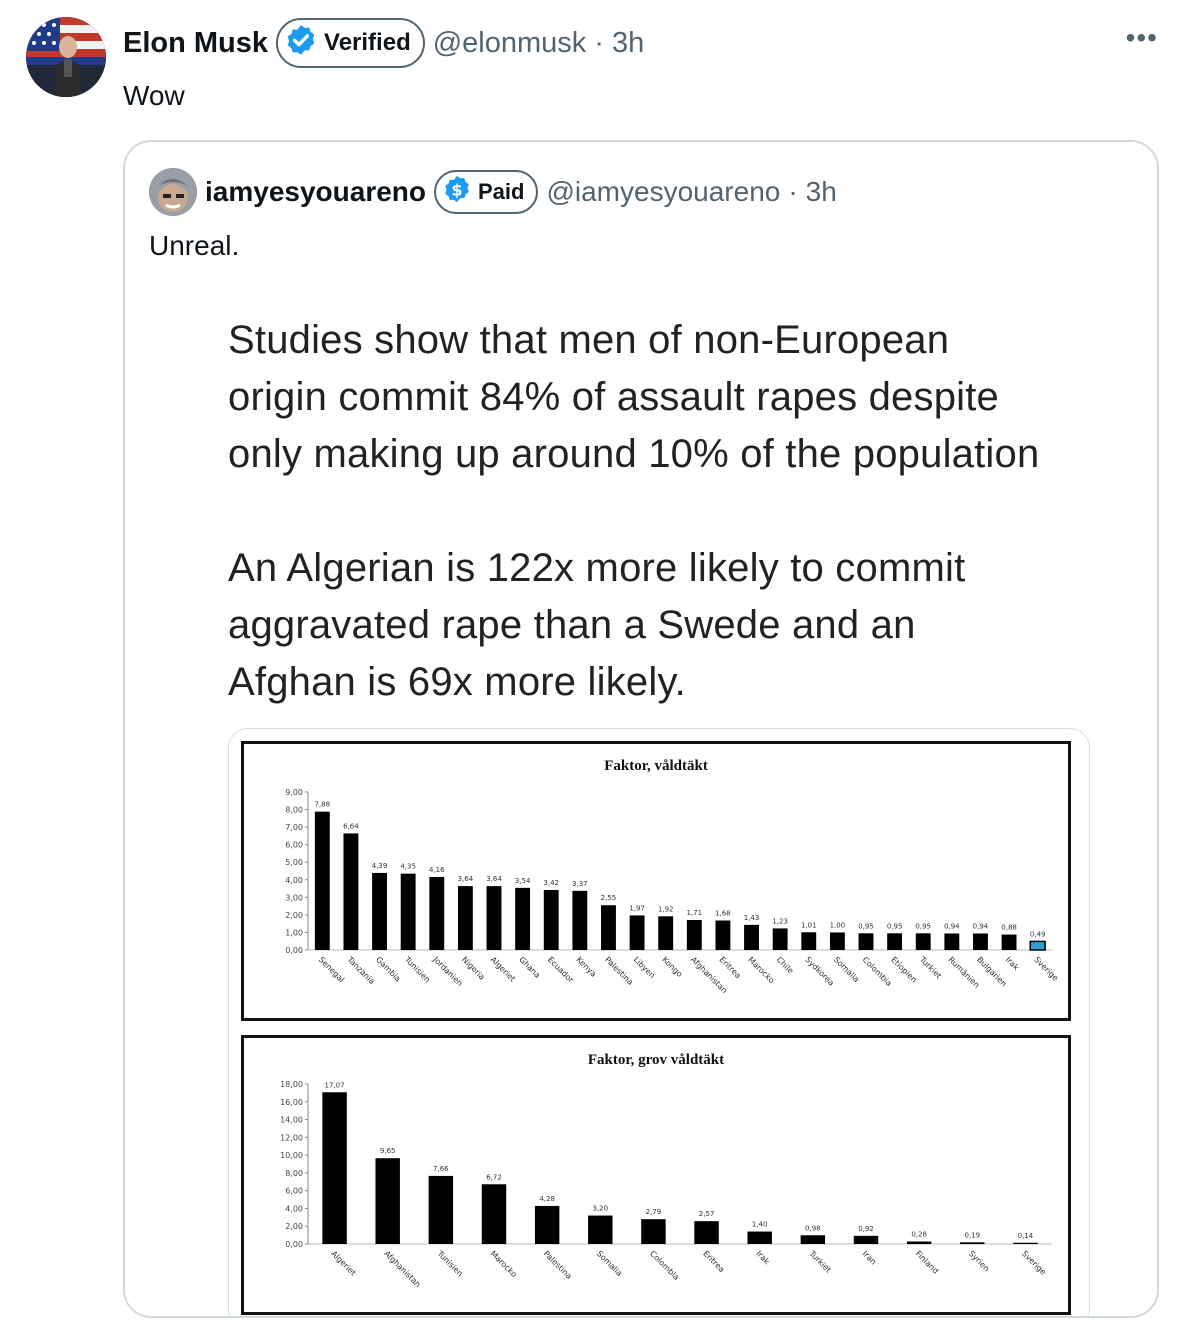 This screenshot has height=1334, width=1188. What do you see at coordinates (291, 1120) in the screenshot?
I see `y-tick-label: 14,00` at bounding box center [291, 1120].